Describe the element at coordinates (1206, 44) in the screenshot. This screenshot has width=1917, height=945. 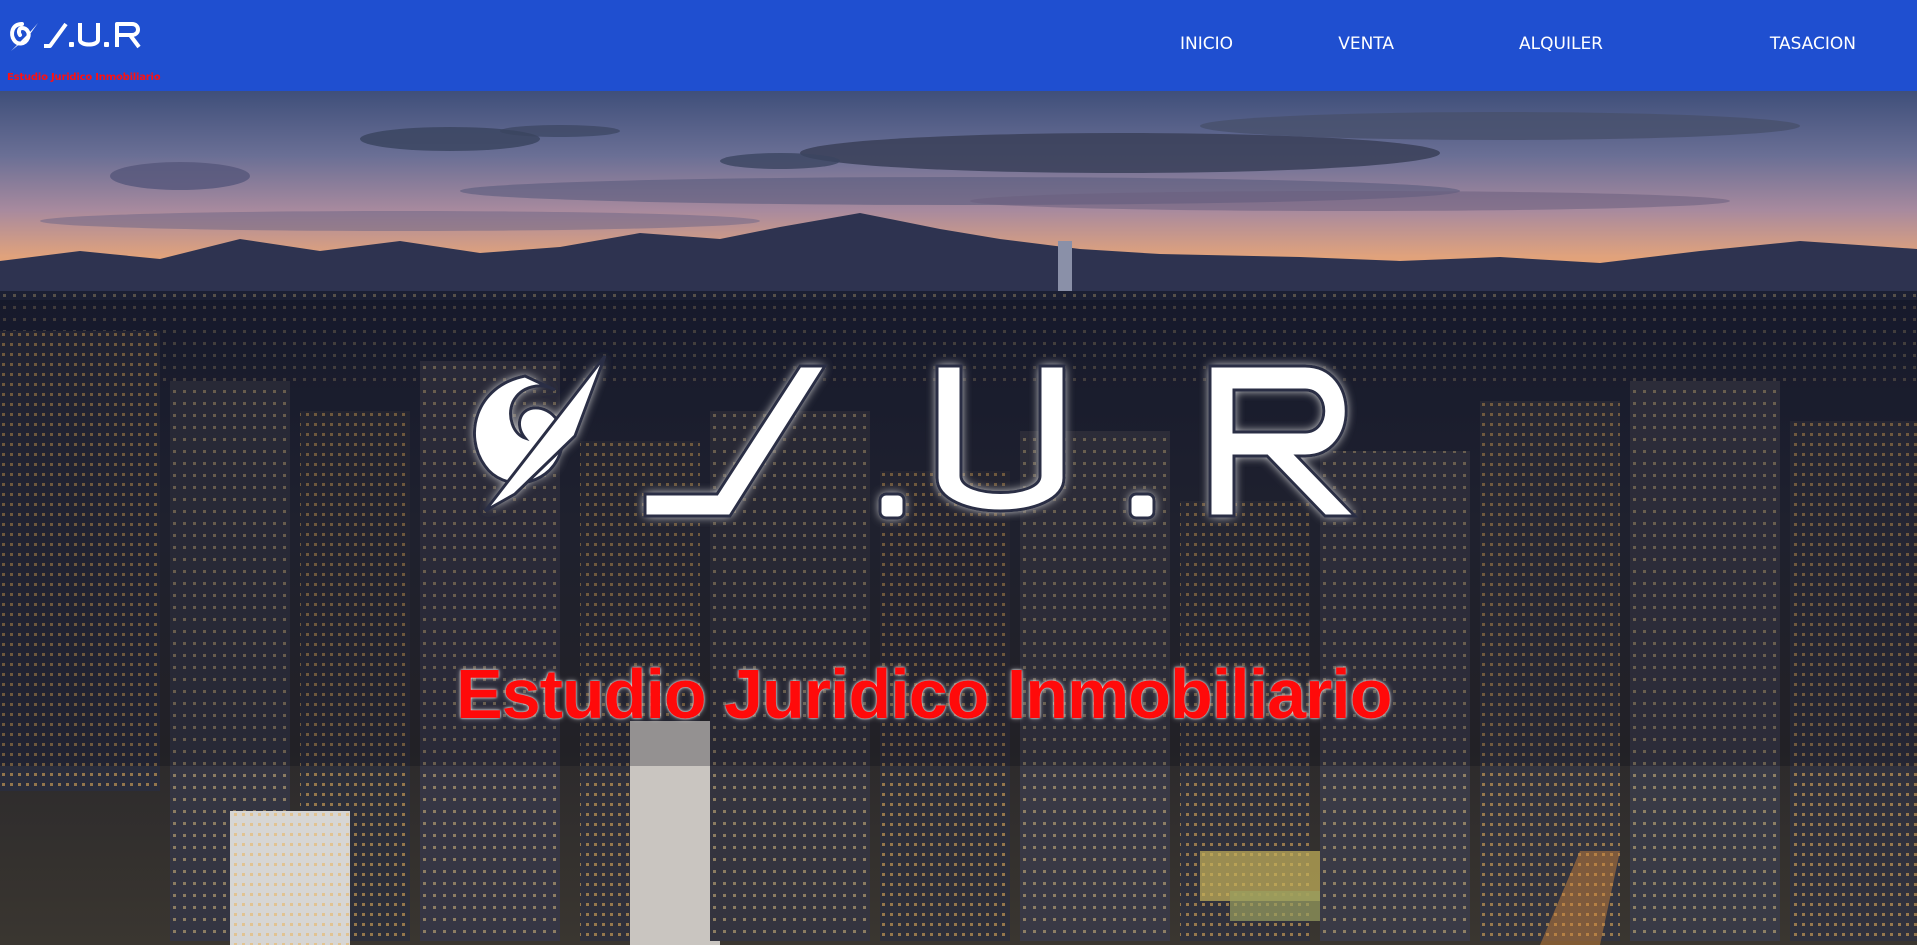
I see `nav-link-inicio: INICIO` at that location.